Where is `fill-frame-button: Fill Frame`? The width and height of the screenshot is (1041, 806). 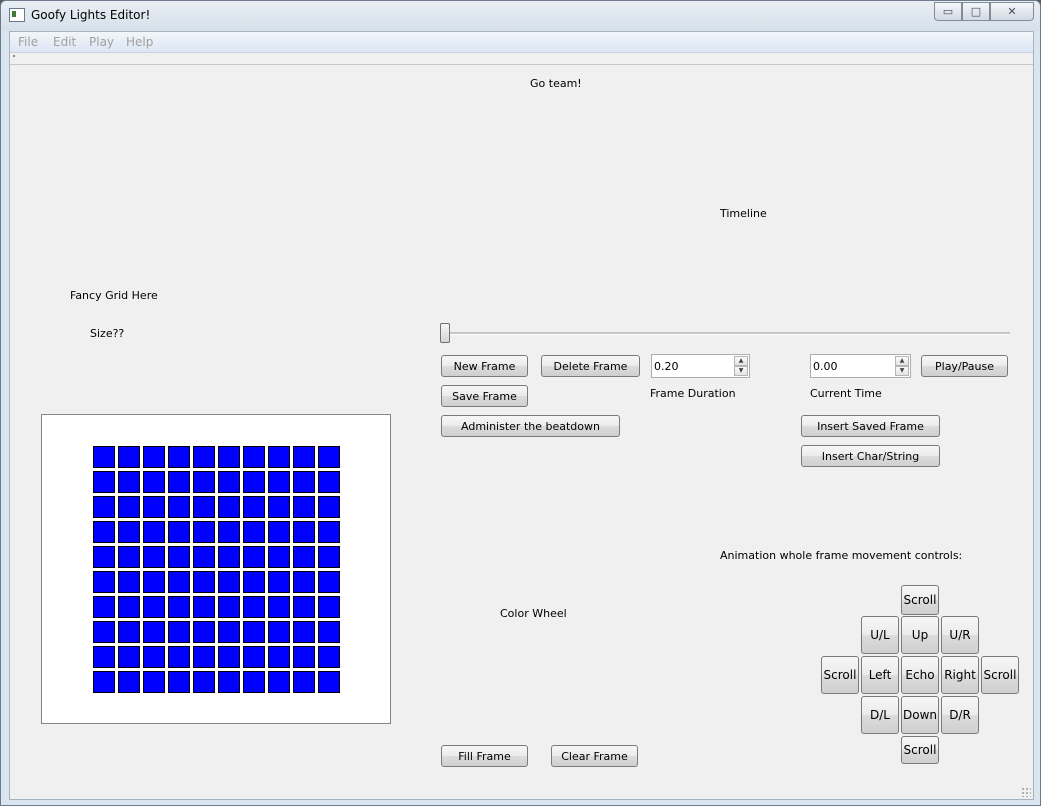 fill-frame-button: Fill Frame is located at coordinates (484, 756).